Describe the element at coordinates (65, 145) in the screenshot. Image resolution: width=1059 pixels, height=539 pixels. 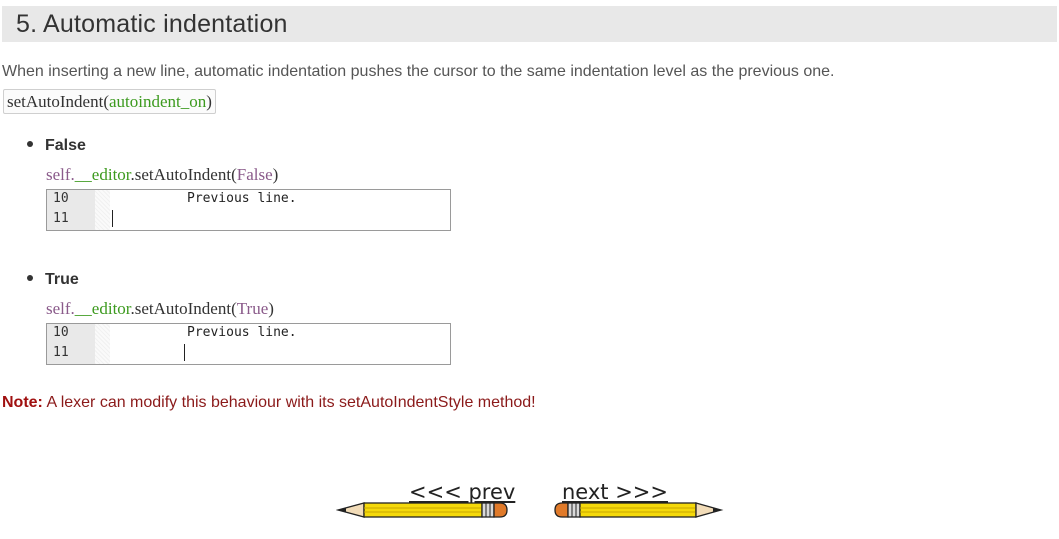
I see `bullet-label: False` at that location.